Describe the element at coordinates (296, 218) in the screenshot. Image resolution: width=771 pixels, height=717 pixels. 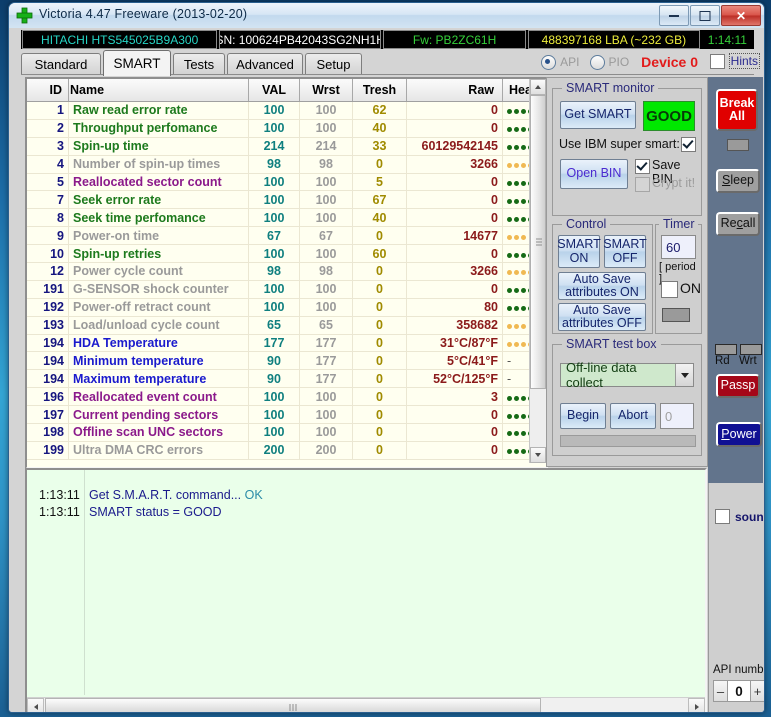
I see `table-row: 8 Seek time perfomance 100 100 40 0` at that location.